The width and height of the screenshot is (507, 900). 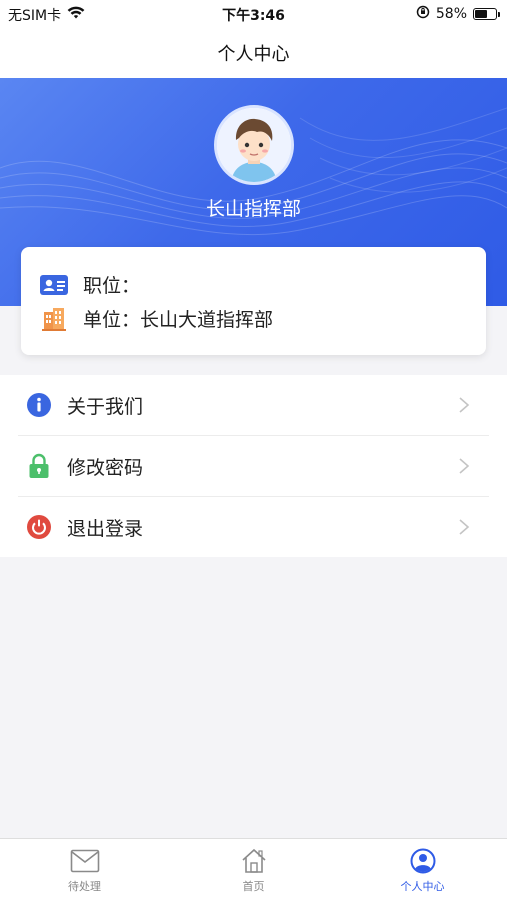 What do you see at coordinates (84, 886) in the screenshot?
I see `tab-label-pending: 待处理` at bounding box center [84, 886].